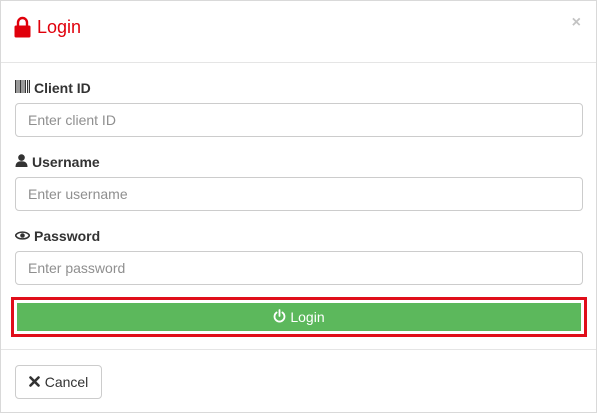 This screenshot has height=413, width=597. I want to click on lock-icon, so click(22, 27).